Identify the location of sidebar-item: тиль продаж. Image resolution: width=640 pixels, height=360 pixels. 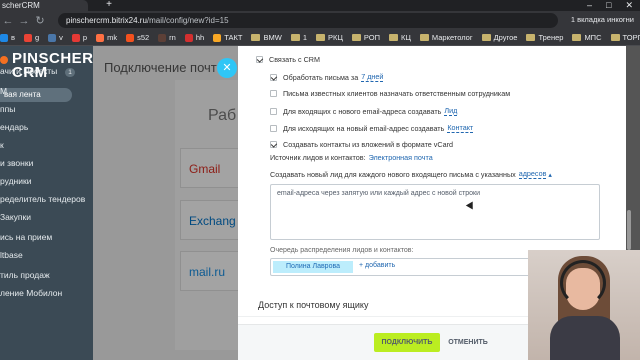
(25, 275).